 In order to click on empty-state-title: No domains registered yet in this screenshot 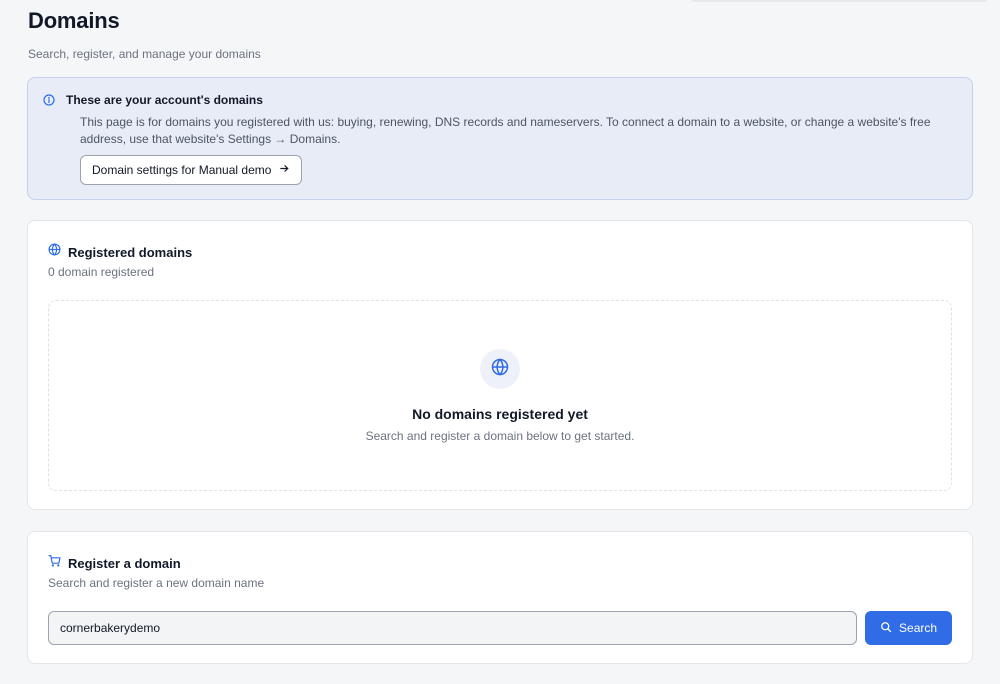, I will do `click(500, 414)`.